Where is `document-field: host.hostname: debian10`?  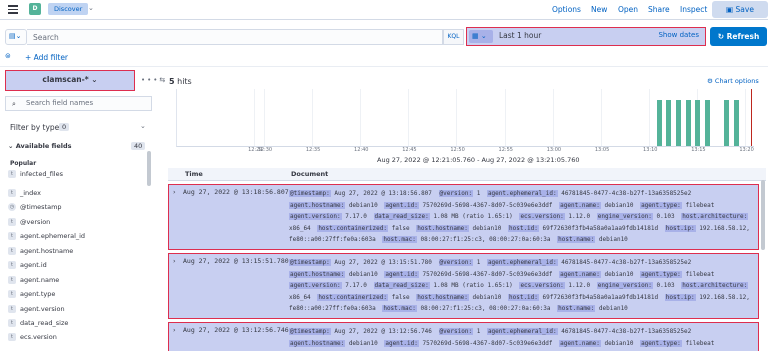 document-field: host.hostname: debian10 is located at coordinates (458, 228).